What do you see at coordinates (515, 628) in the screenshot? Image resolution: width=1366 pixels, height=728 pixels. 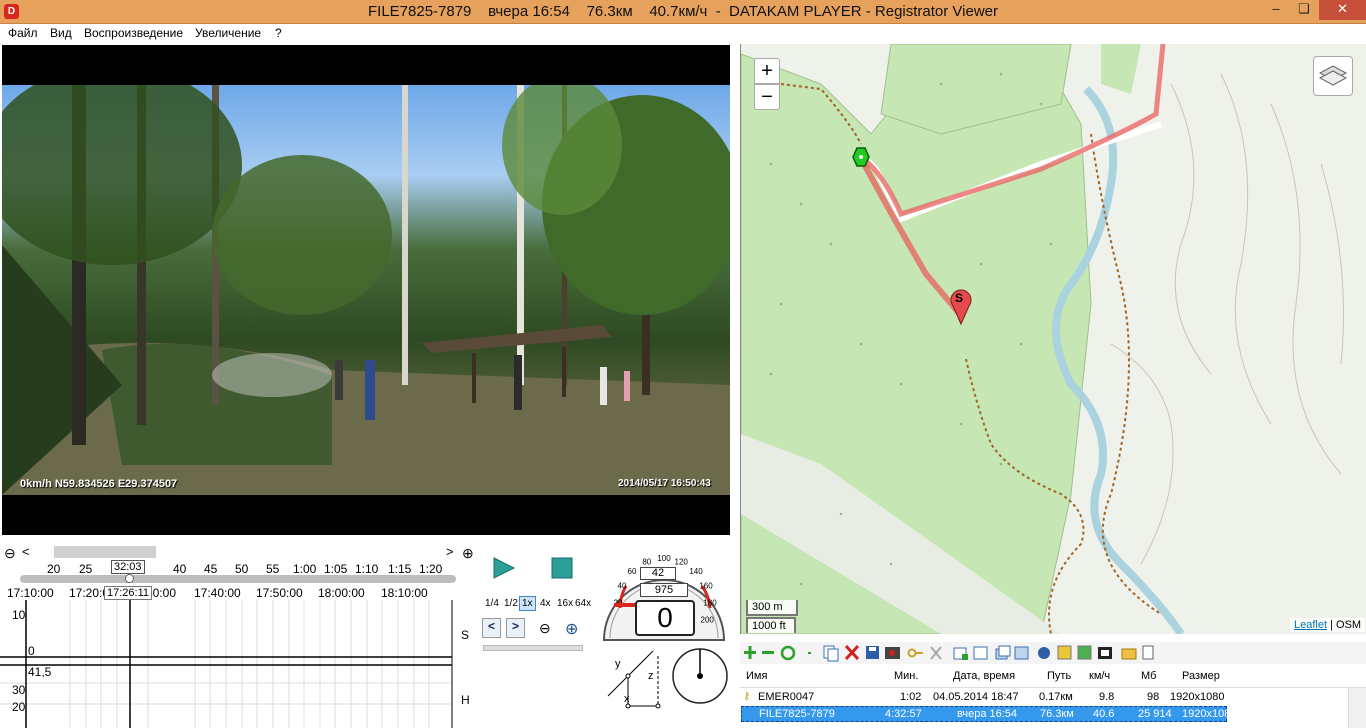 I see `next-frame-button: >` at bounding box center [515, 628].